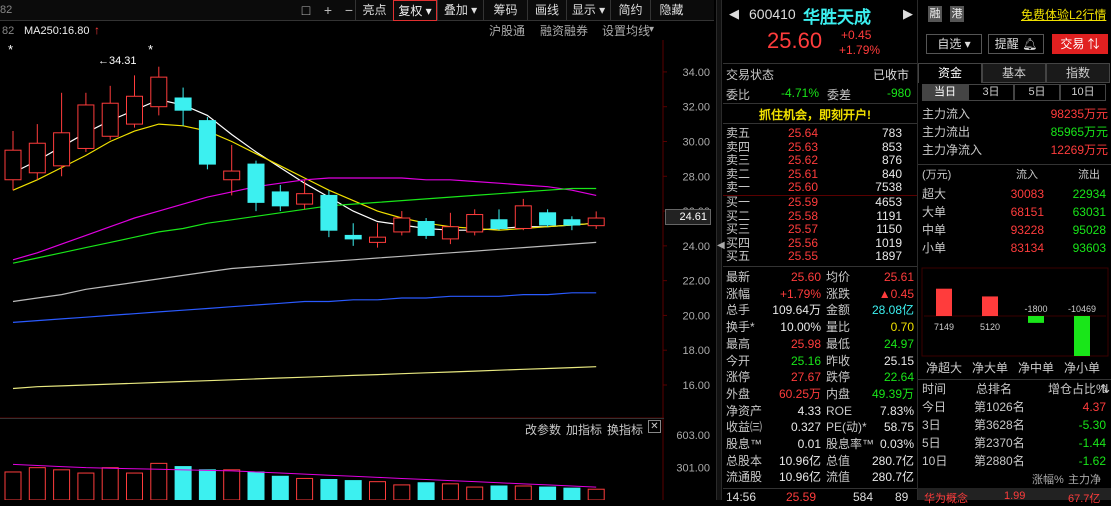 The height and width of the screenshot is (506, 1111). I want to click on fund-table-row: 小单 83134 93603, so click(1014, 248).